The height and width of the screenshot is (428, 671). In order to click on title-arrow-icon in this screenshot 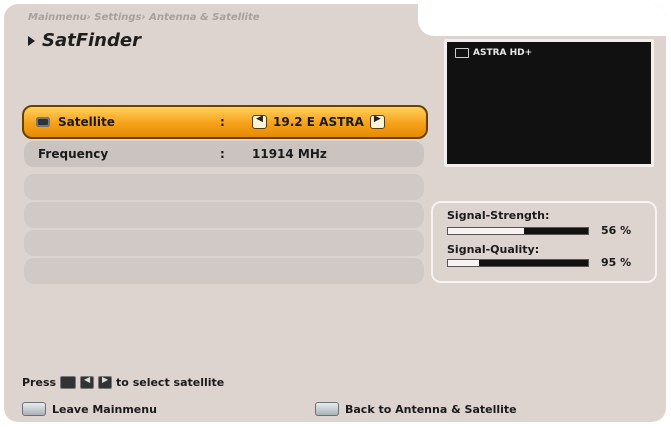, I will do `click(31, 40)`.